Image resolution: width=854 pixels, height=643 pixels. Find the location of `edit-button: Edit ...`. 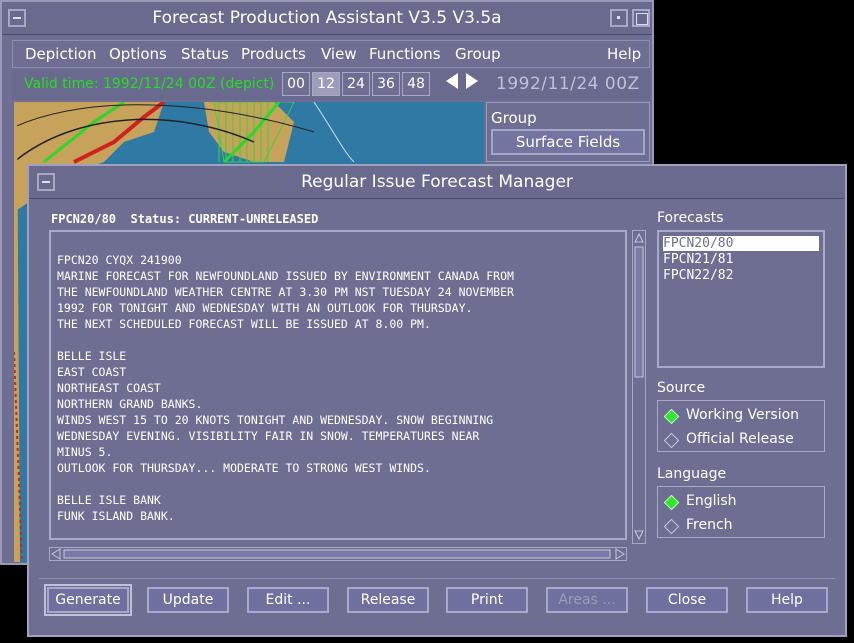

edit-button: Edit ... is located at coordinates (288, 600).